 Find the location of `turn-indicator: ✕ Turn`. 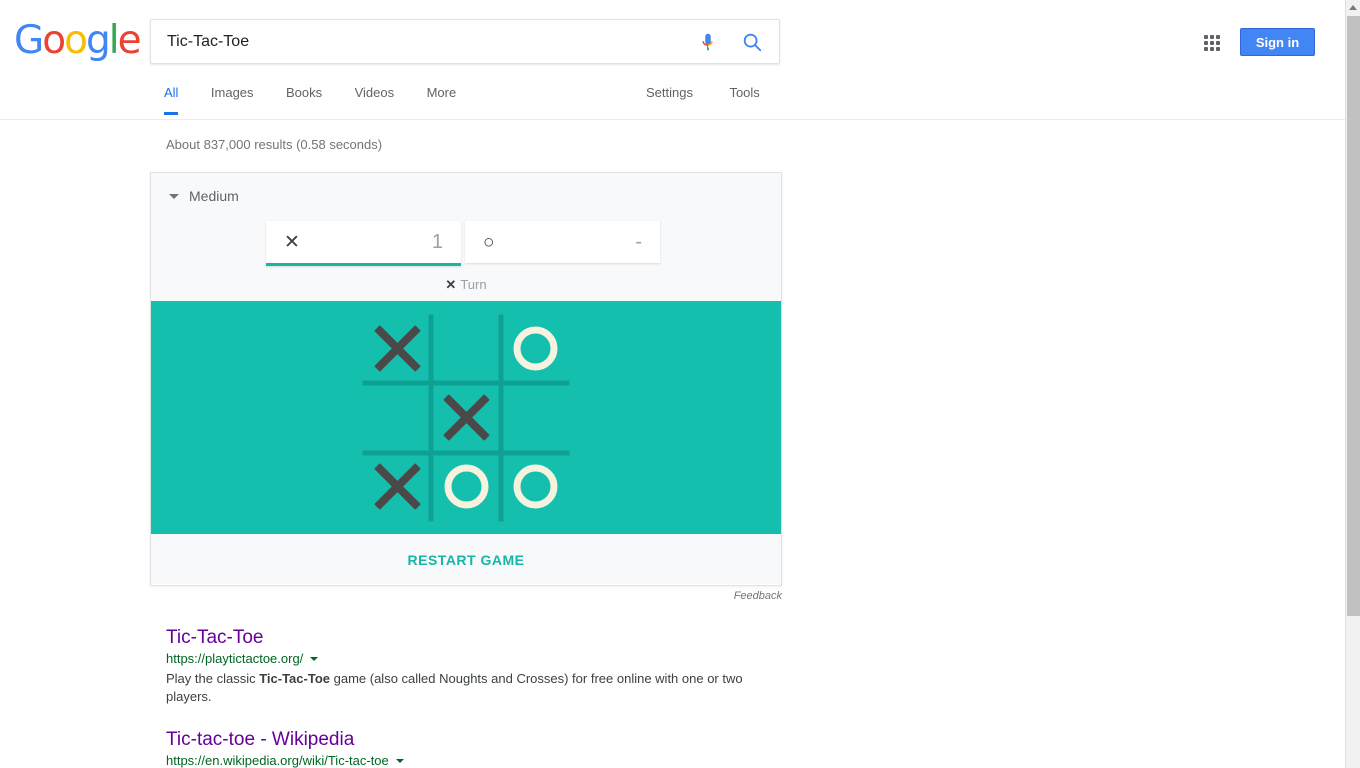

turn-indicator: ✕ Turn is located at coordinates (466, 285).